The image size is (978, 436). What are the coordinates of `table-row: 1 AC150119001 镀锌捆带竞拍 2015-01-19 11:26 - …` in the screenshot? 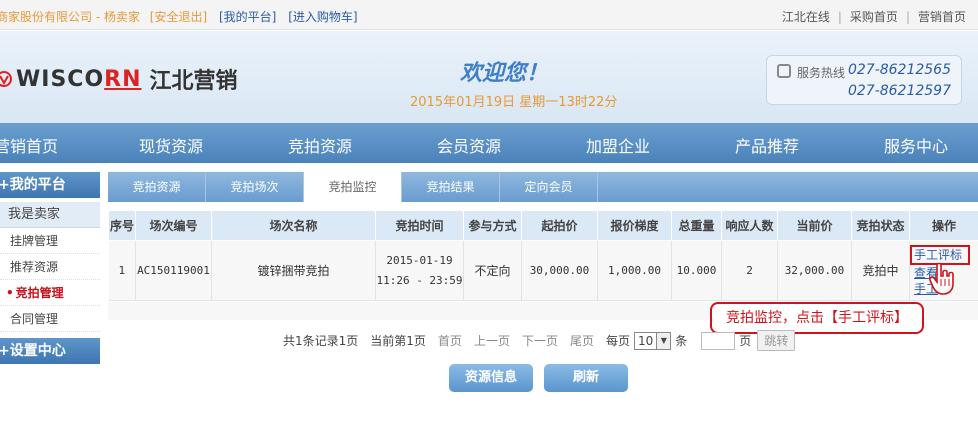 It's located at (543, 270).